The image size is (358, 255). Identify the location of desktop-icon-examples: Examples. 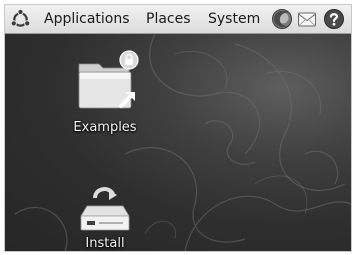
(105, 93).